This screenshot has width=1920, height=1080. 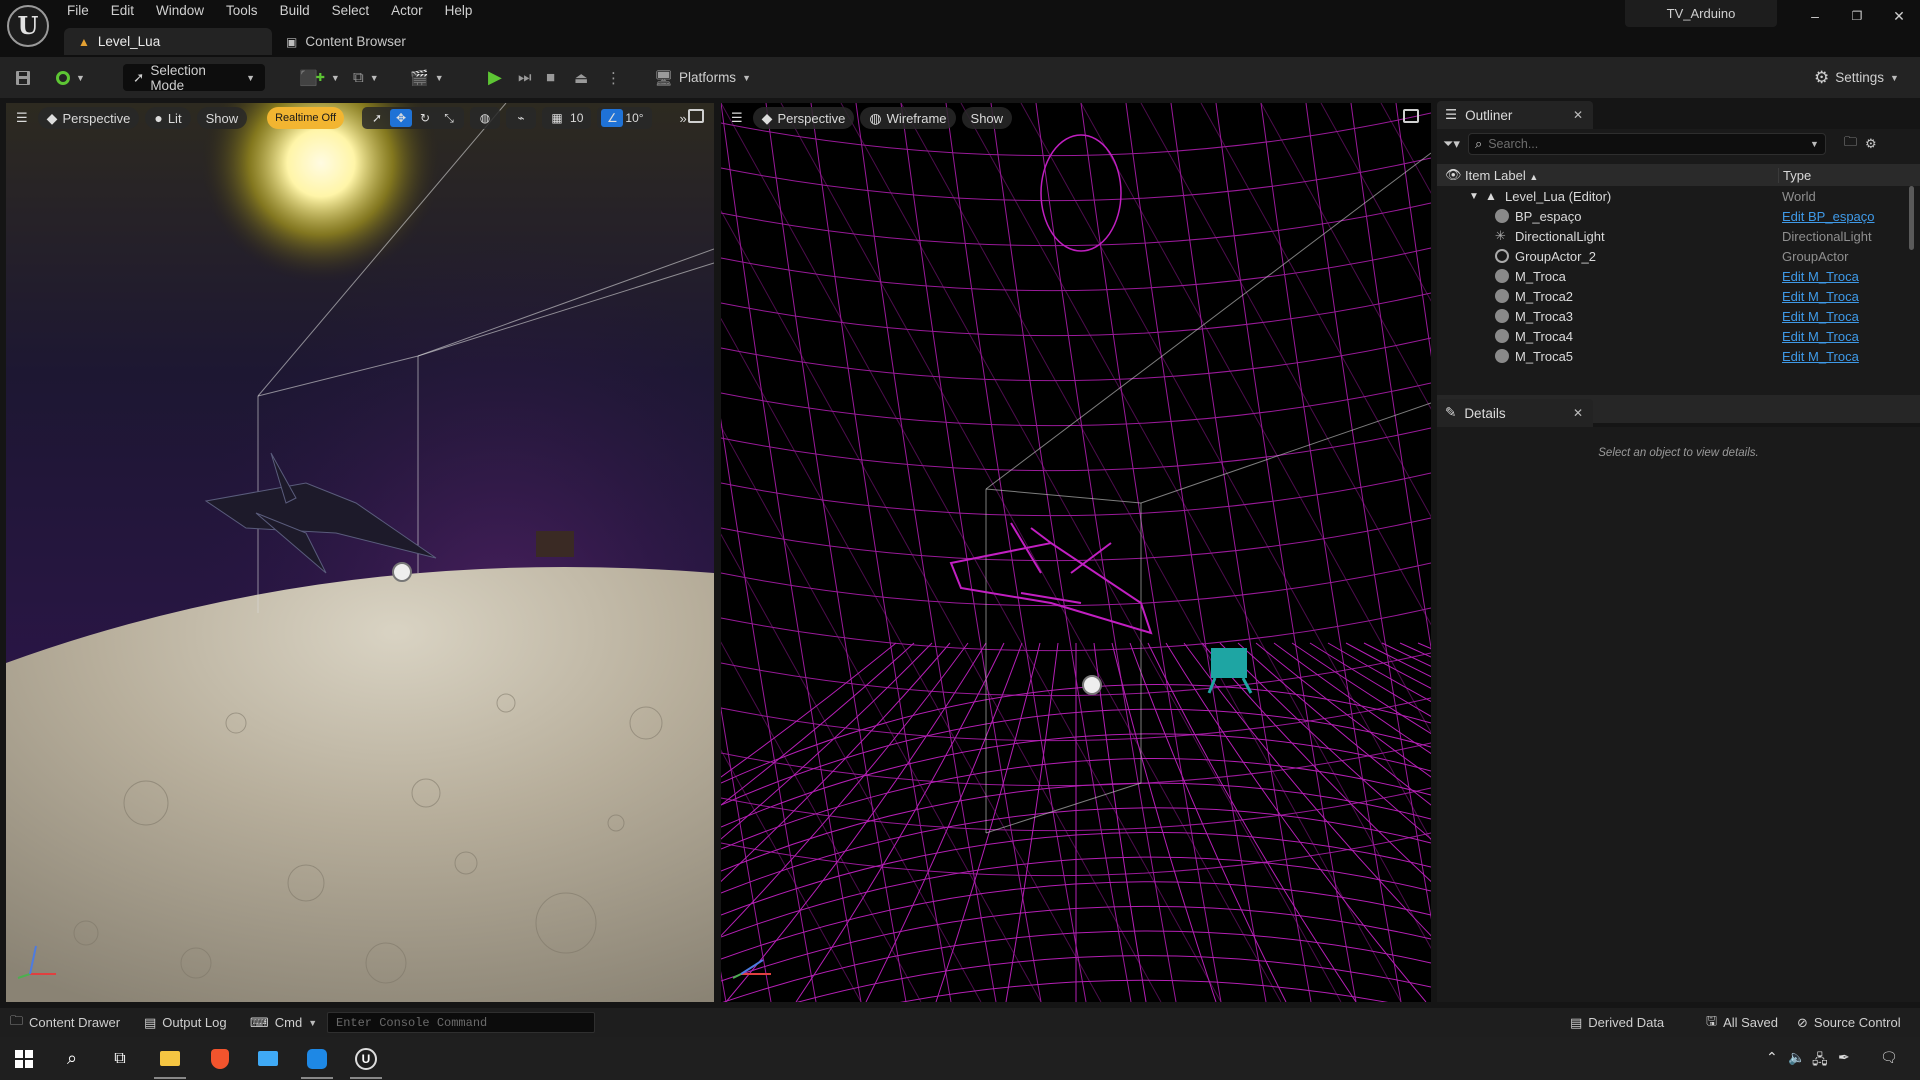 I want to click on tab-details: ✎ Details ✕, so click(x=1515, y=413).